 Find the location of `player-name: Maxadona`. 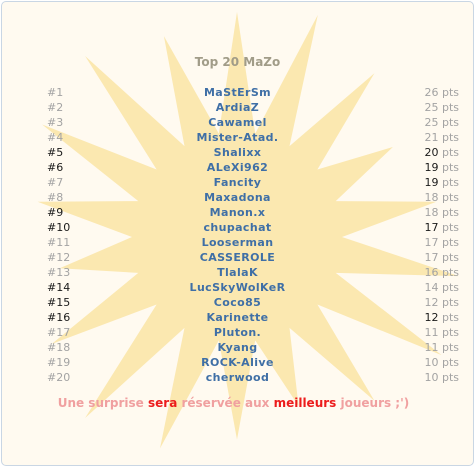

player-name: Maxadona is located at coordinates (237, 197).